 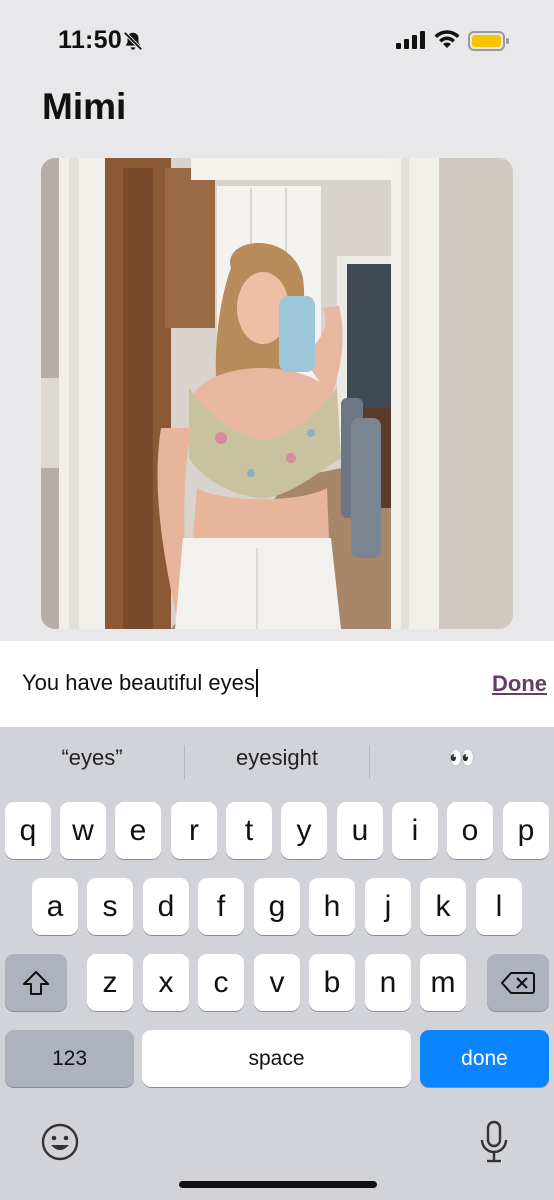 I want to click on delete-key, so click(x=518, y=982).